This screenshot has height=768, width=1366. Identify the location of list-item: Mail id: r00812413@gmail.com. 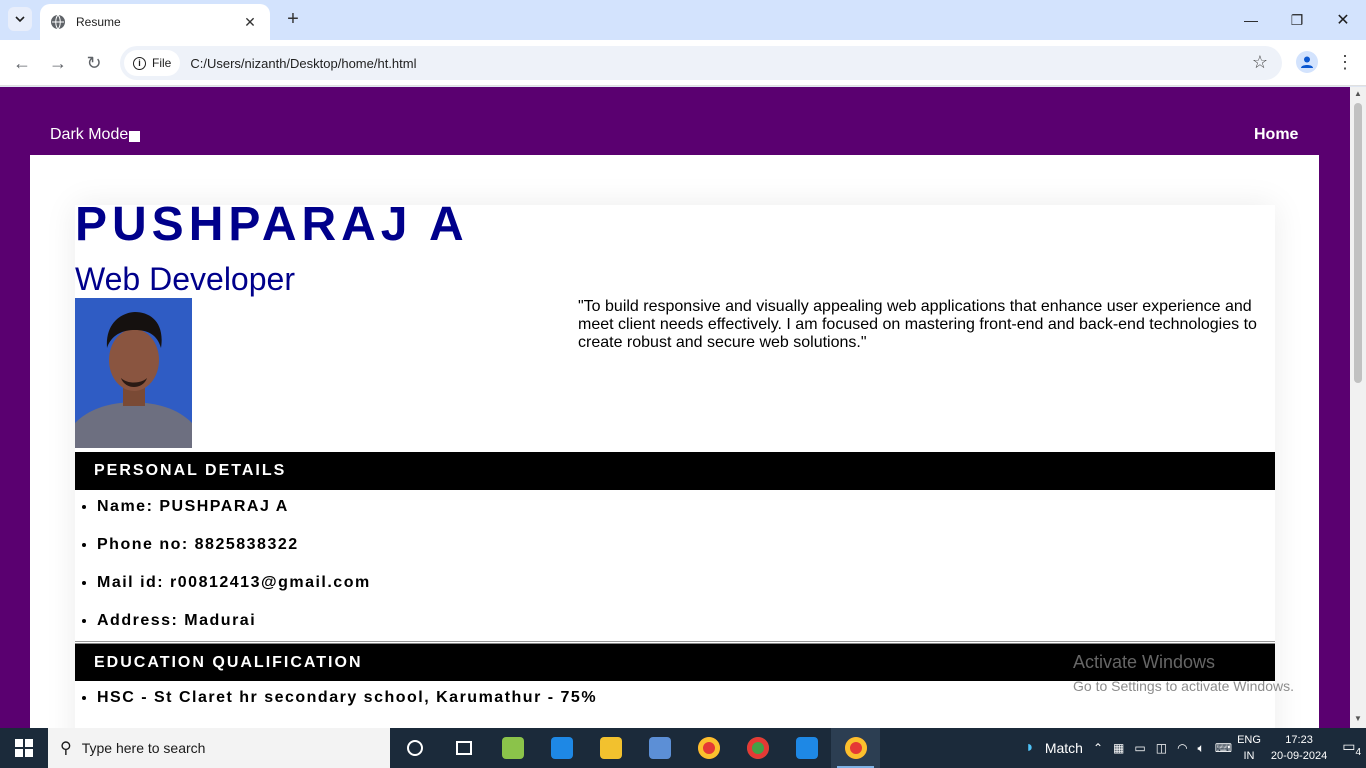
(234, 586).